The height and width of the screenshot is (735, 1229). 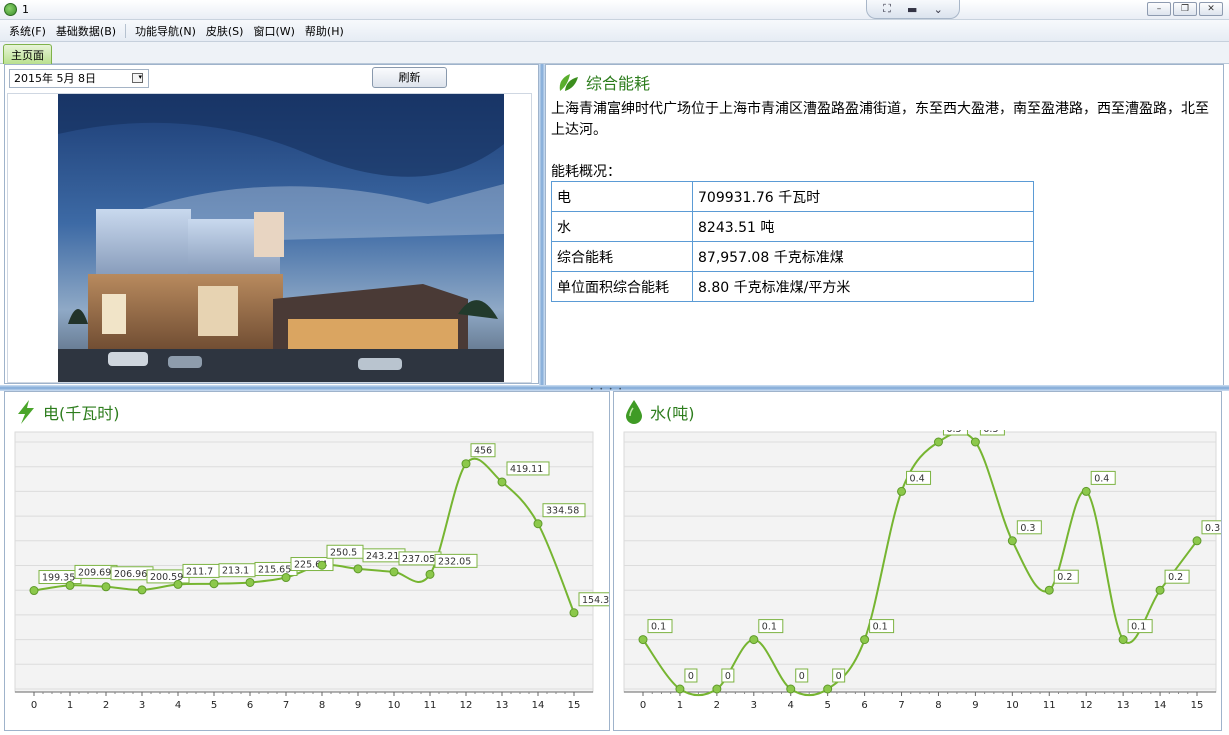 What do you see at coordinates (754, 705) in the screenshot?
I see `x-tick-label: 3` at bounding box center [754, 705].